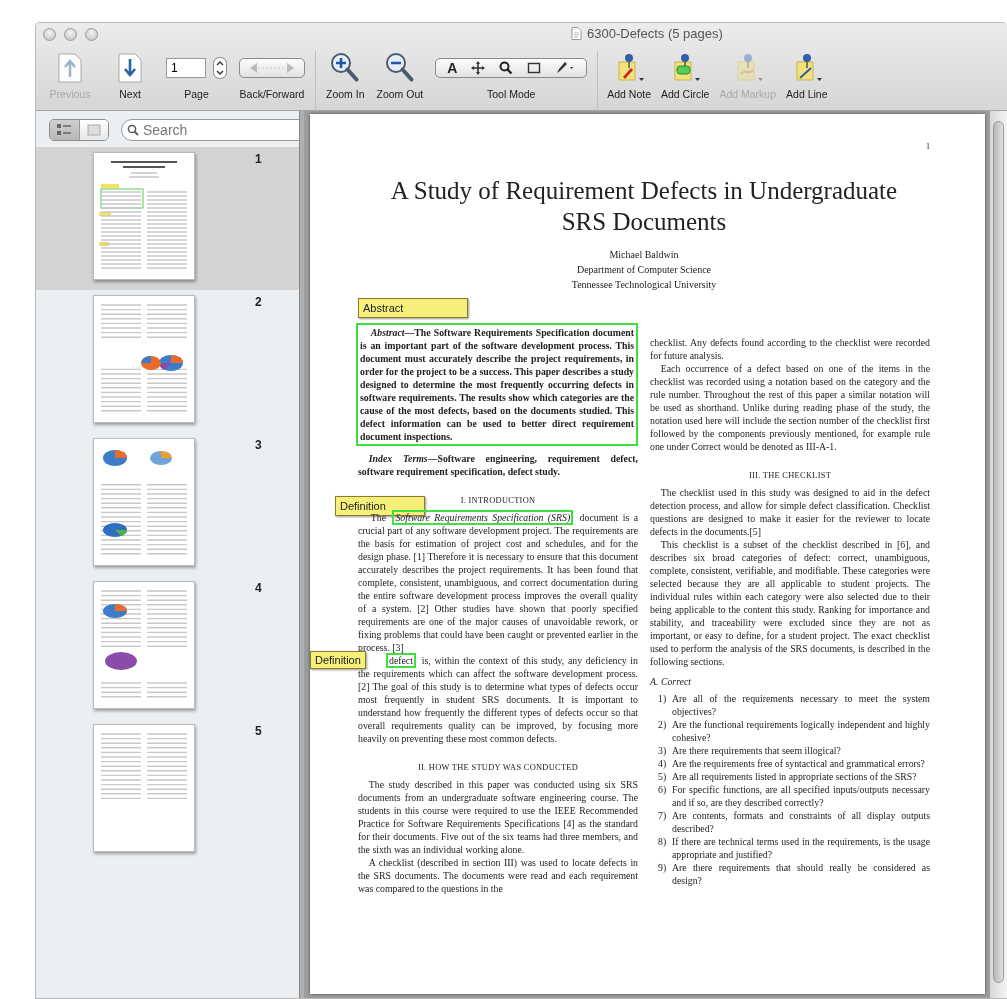 This screenshot has height=999, width=1007. What do you see at coordinates (790, 603) in the screenshot?
I see `paragraph: This checklist is a subset of the checklist described in [6], and describes six broad categories of defect: correct, unambiguous, complete, consistent, verifiable, and modifiable. These categories were selected because they are all applicable to student projects. The individual rules within each category were also selected due to their being applicable to the content this study. Ranking for importance and stability, and traceability were excluded since they are not as important, or easy to define, for a student project. The exact checklist used to perform the analysis of the SRS documents, is described in the following sections.` at bounding box center [790, 603].